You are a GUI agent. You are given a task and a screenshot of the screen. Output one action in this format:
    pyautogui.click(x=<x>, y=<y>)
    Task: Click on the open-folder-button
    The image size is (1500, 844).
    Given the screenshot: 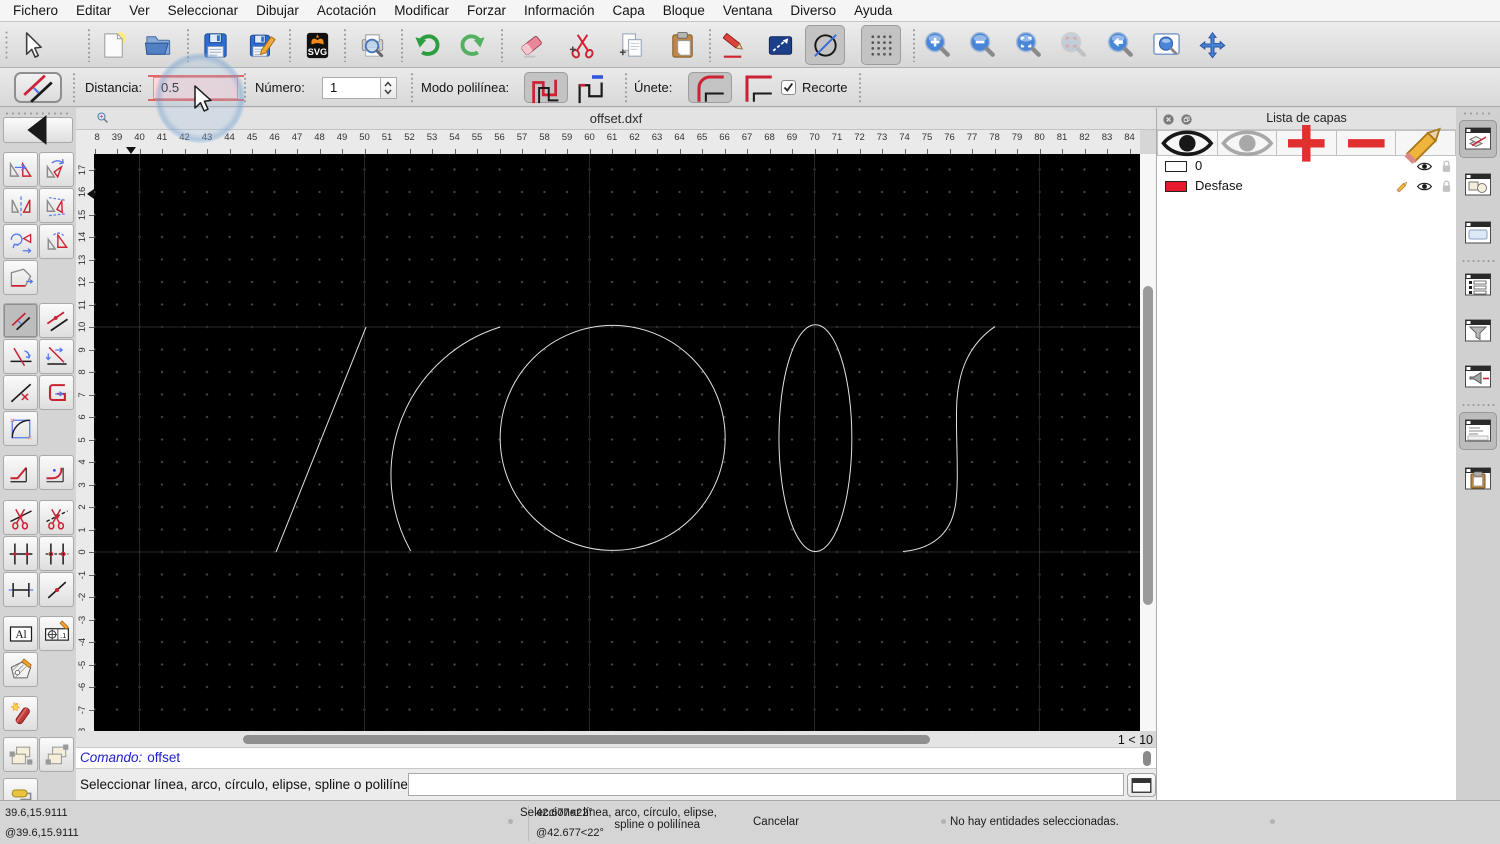 What is the action you would take?
    pyautogui.click(x=158, y=45)
    